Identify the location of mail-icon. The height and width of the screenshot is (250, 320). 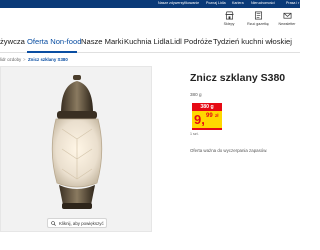
(287, 15).